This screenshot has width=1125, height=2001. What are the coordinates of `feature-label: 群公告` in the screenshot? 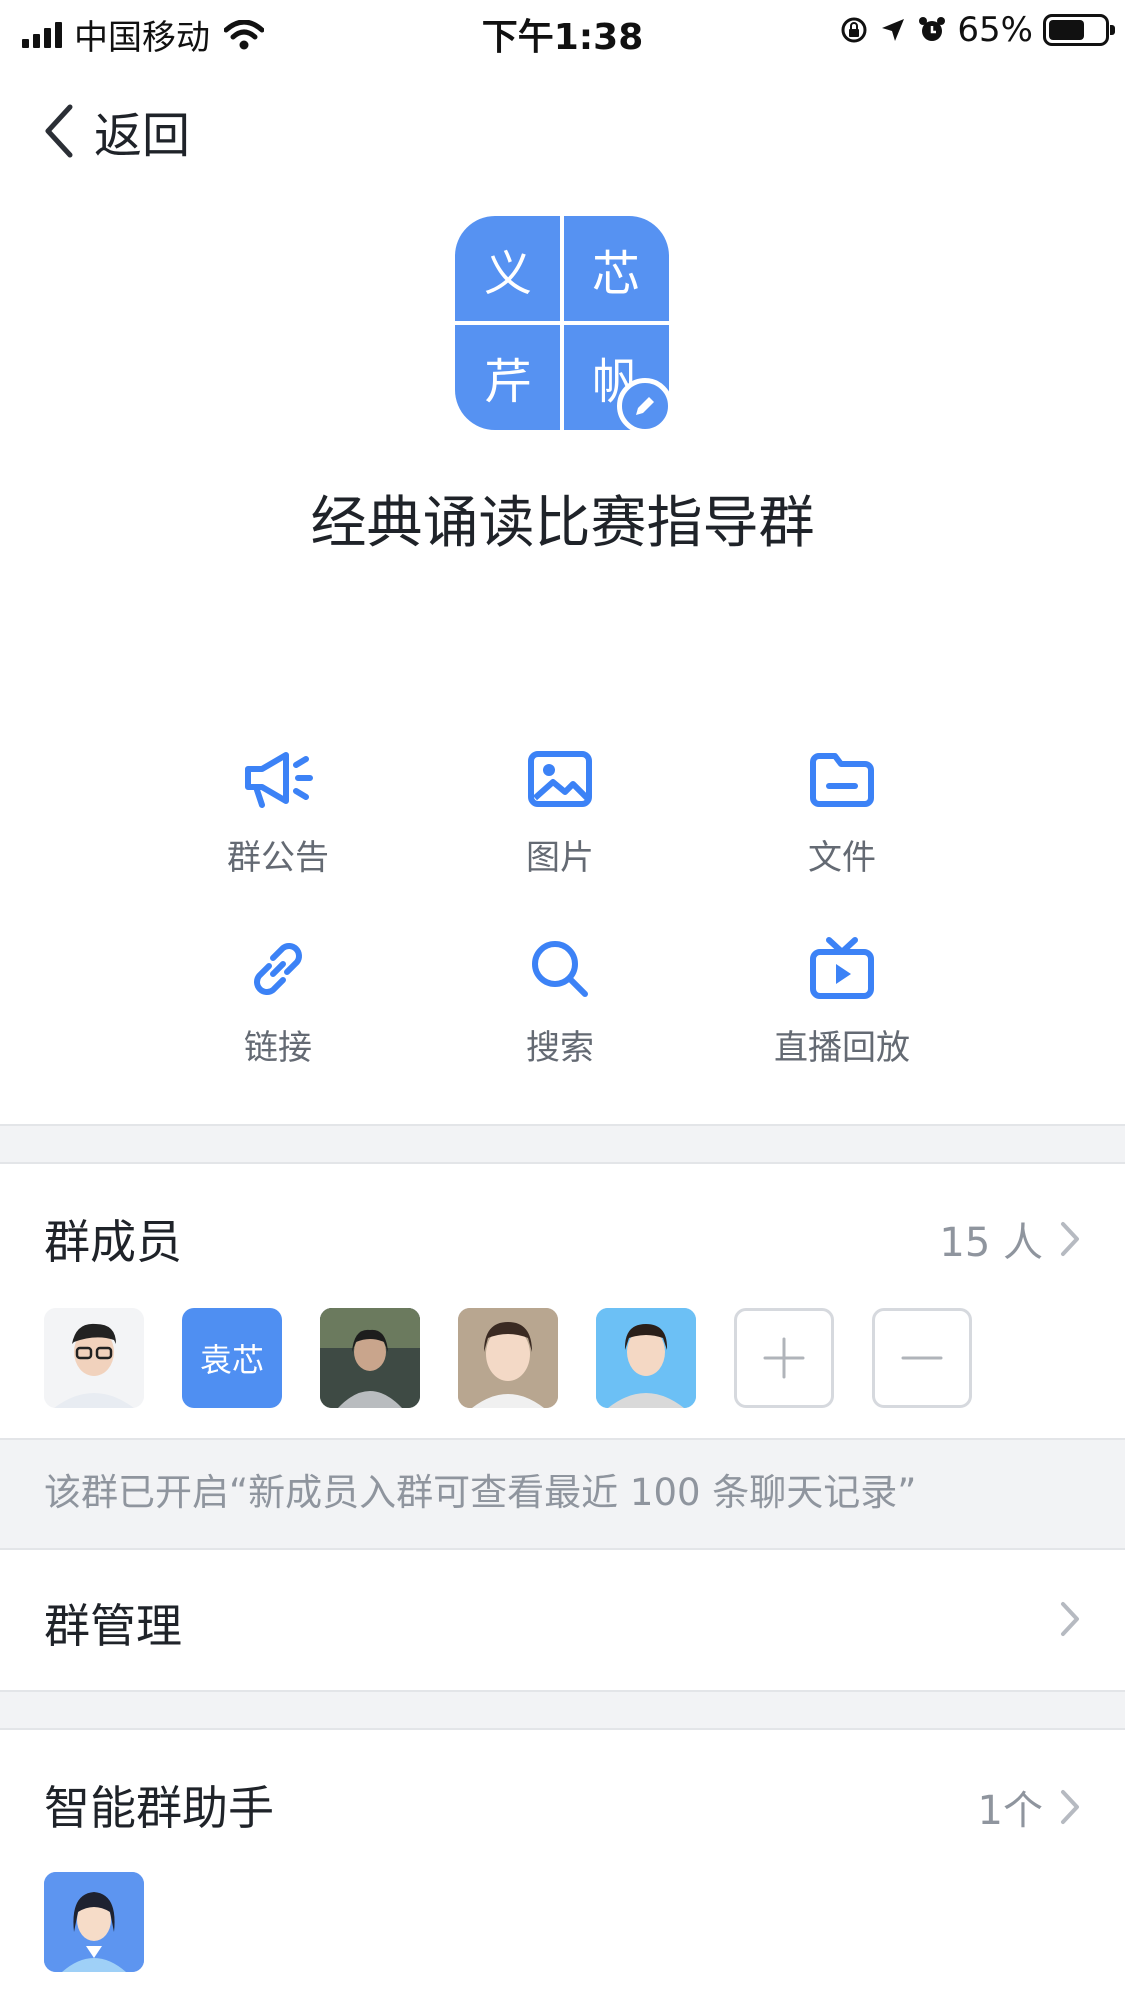 It's located at (278, 858).